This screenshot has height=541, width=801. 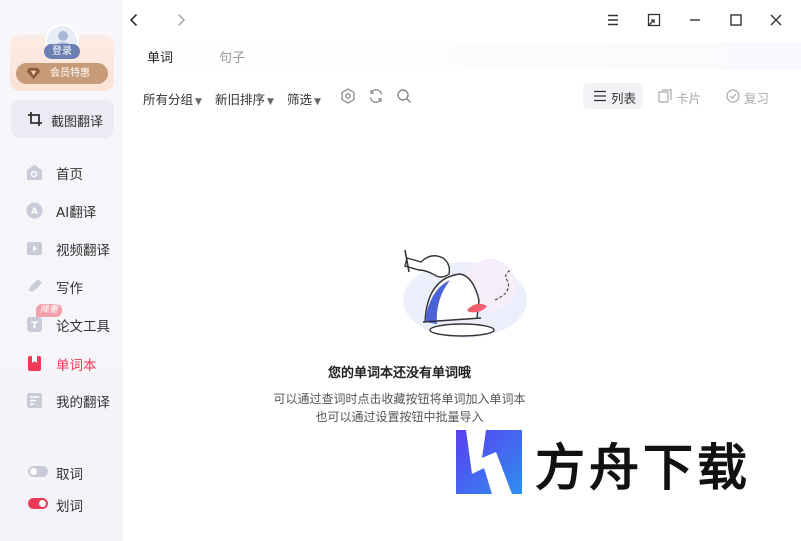 What do you see at coordinates (232, 56) in the screenshot?
I see `tab-sentences: 句子` at bounding box center [232, 56].